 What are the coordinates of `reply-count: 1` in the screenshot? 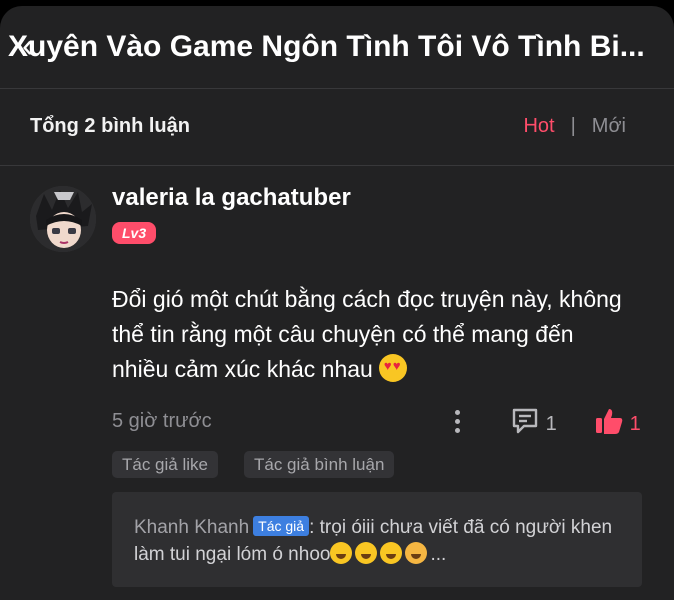 It's located at (551, 424).